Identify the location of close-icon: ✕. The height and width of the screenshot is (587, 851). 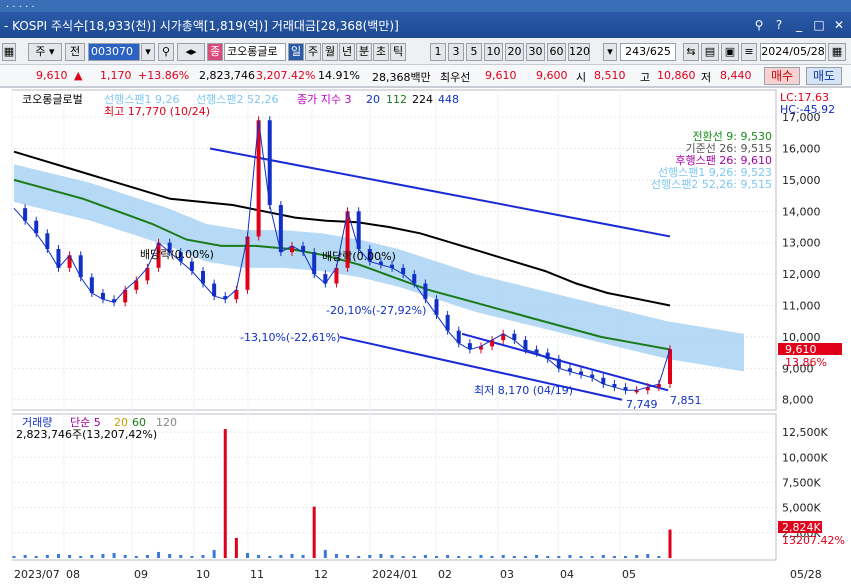
(839, 25).